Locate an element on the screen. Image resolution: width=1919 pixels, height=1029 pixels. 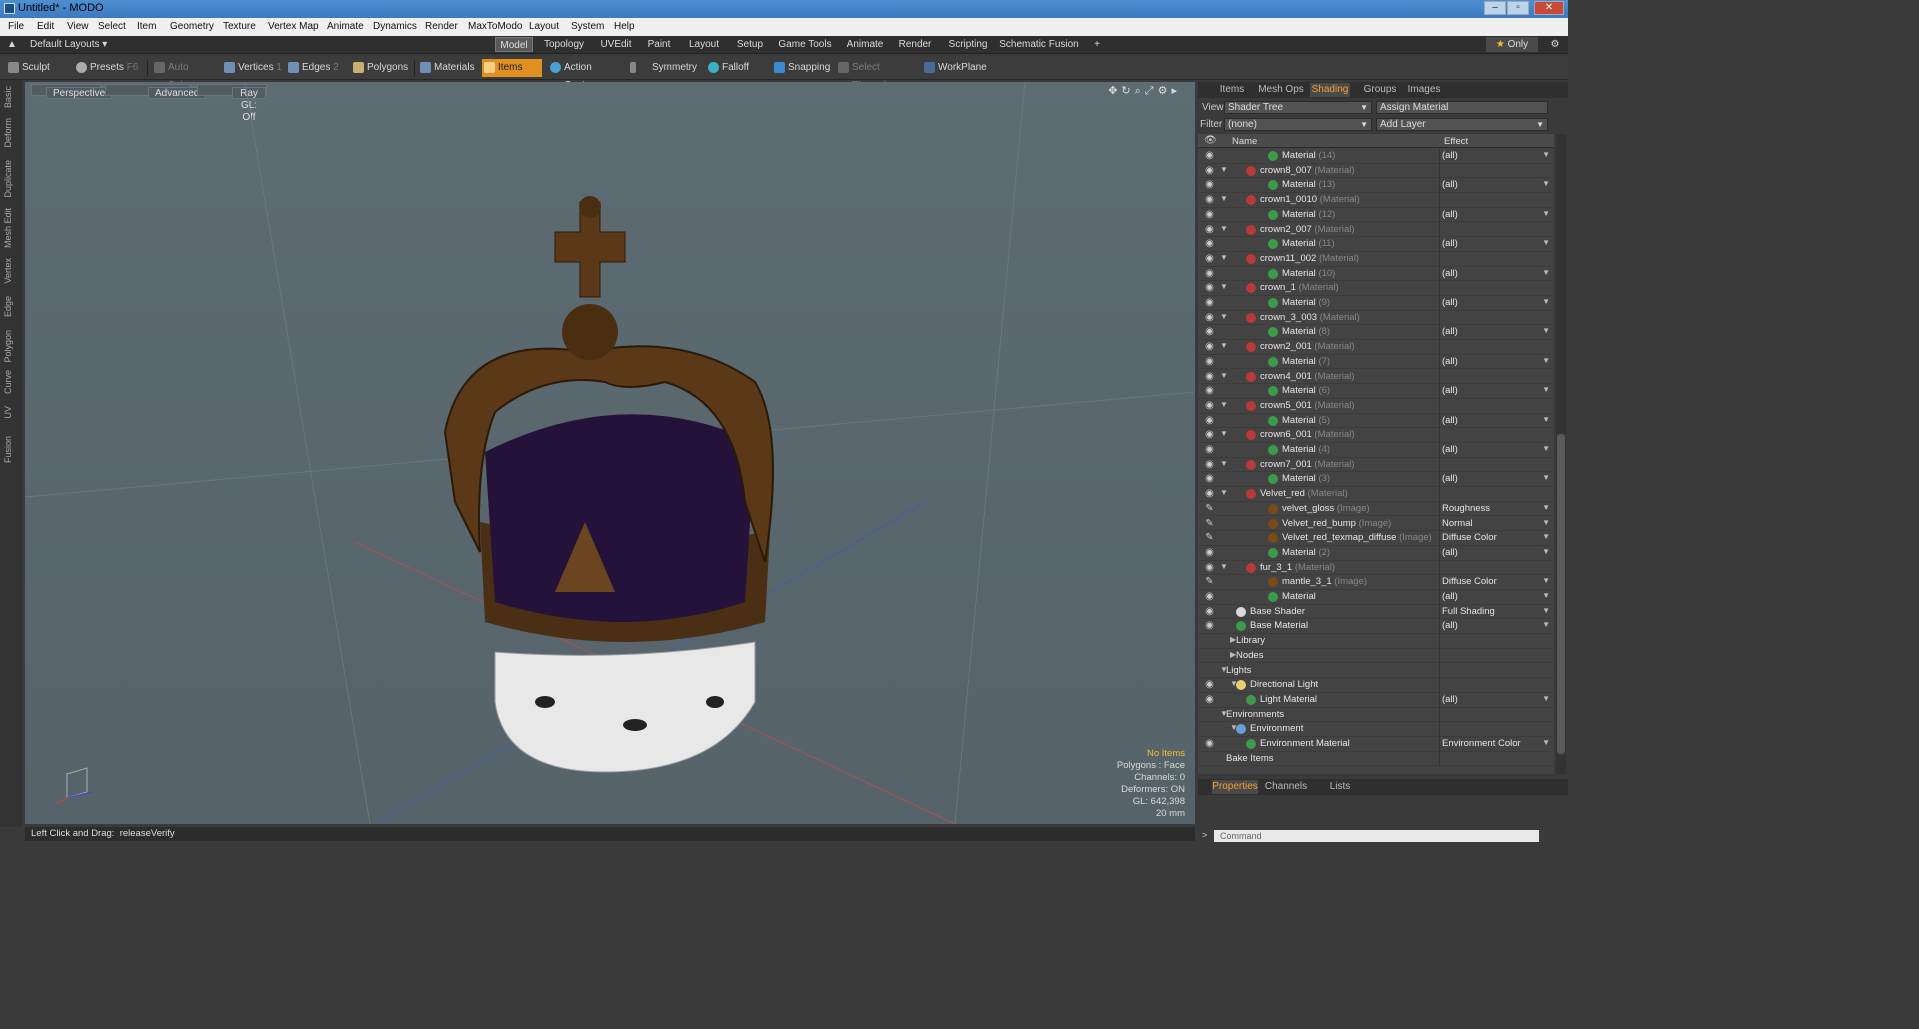
tab-channels: Channels is located at coordinates (1286, 787).